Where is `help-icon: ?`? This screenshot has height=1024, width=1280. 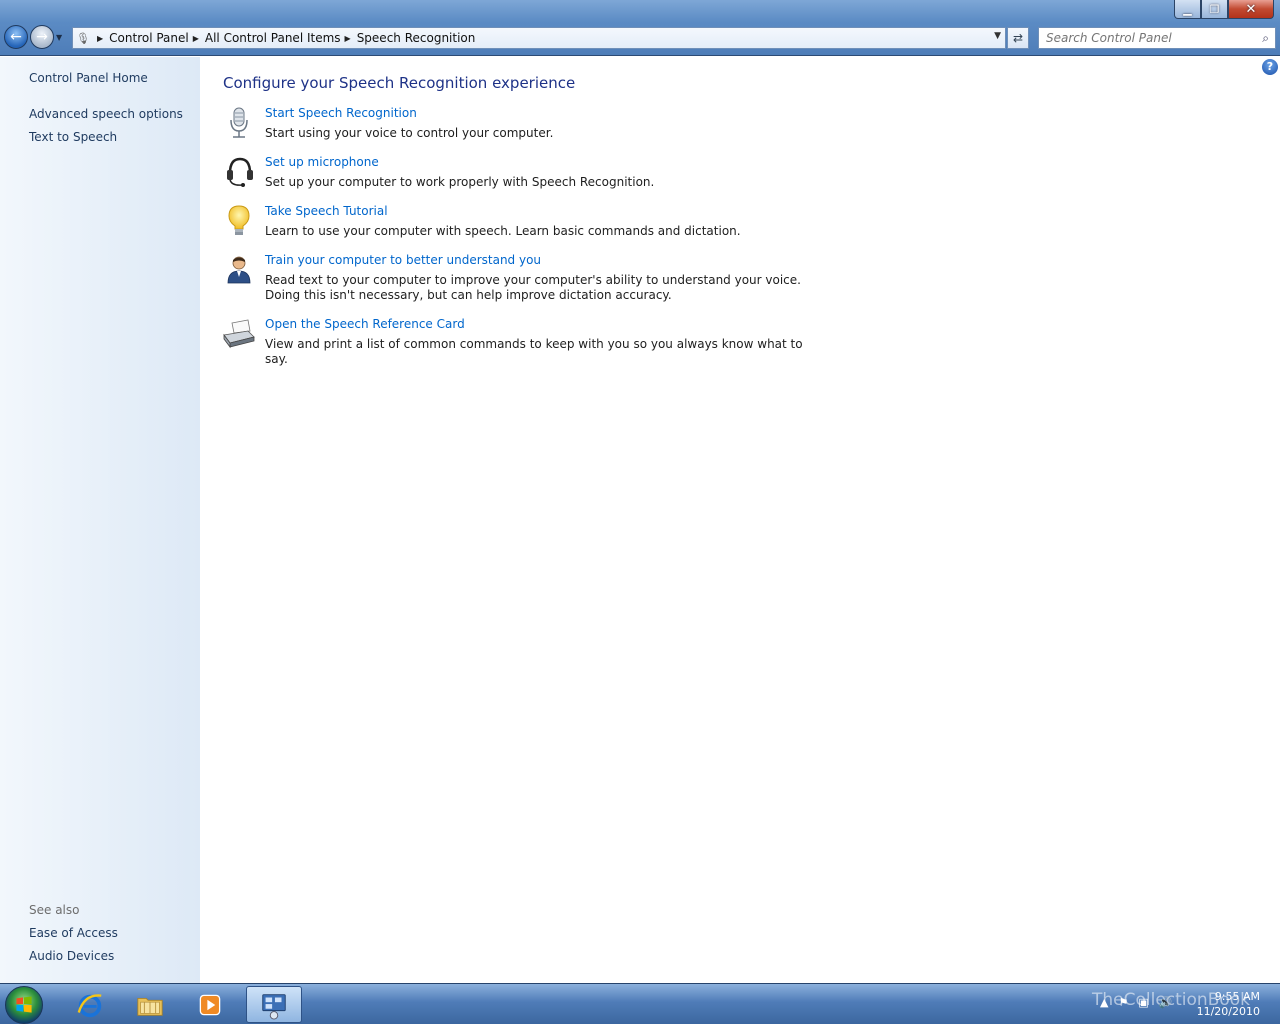
help-icon: ? is located at coordinates (1270, 67).